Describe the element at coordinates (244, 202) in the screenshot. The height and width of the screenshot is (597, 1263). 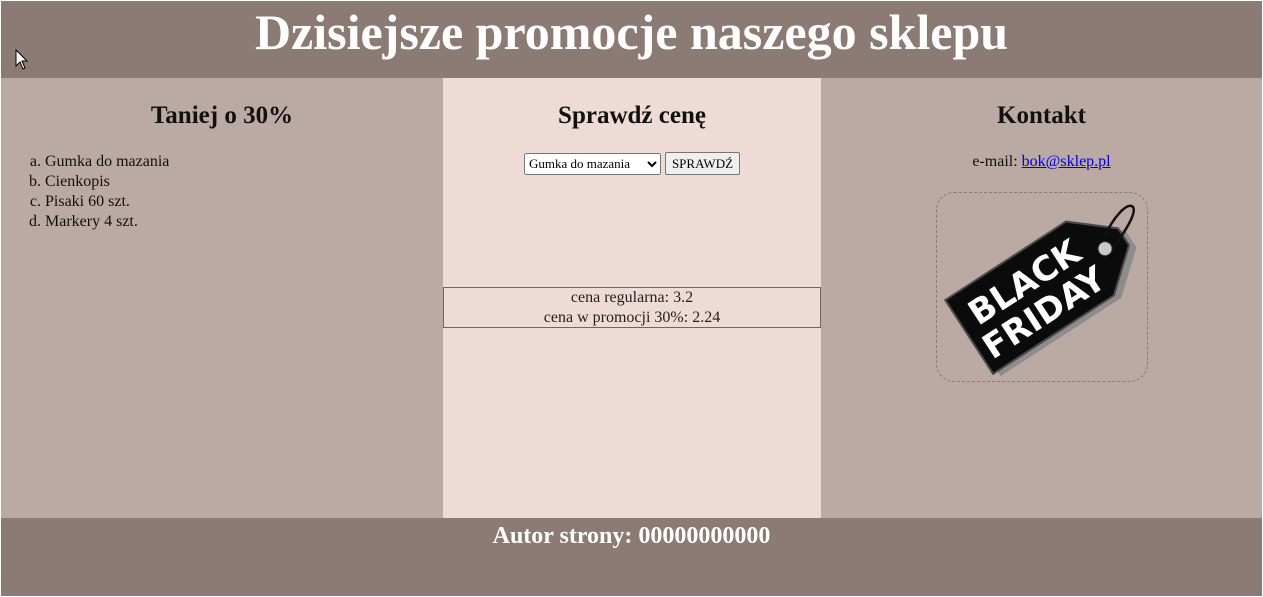
I see `promo-list-item: Pisaki 60 szt.` at that location.